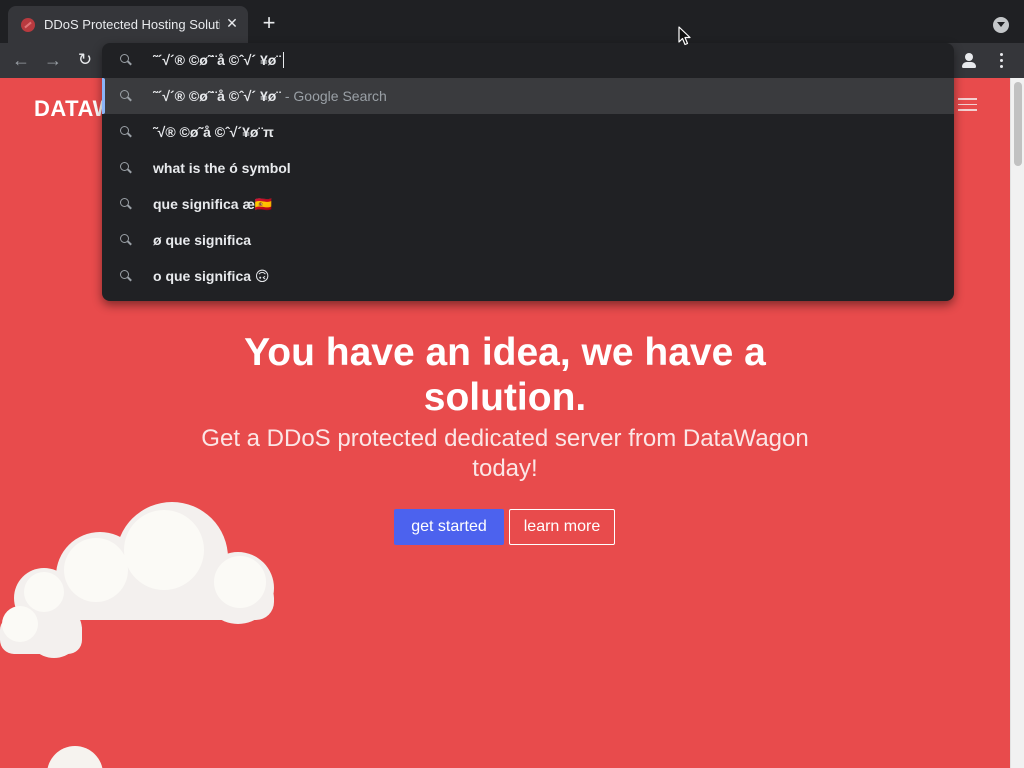  I want to click on hero-title: You have an idea, we have a solution., so click(505, 375).